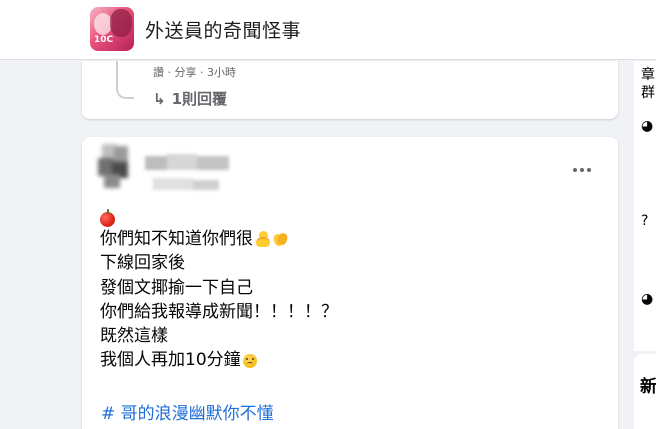  I want to click on post-line: 你們給我報導成新聞！！！！？, so click(219, 312).